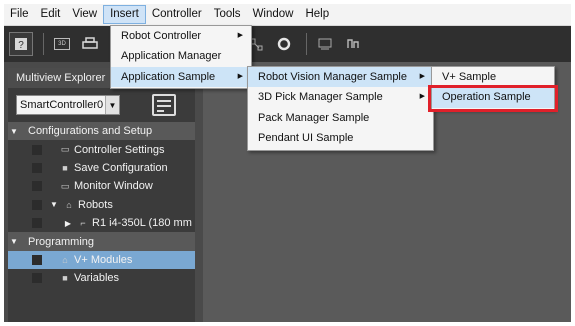  Describe the element at coordinates (317, 14) in the screenshot. I see `menu-help: Help` at that location.